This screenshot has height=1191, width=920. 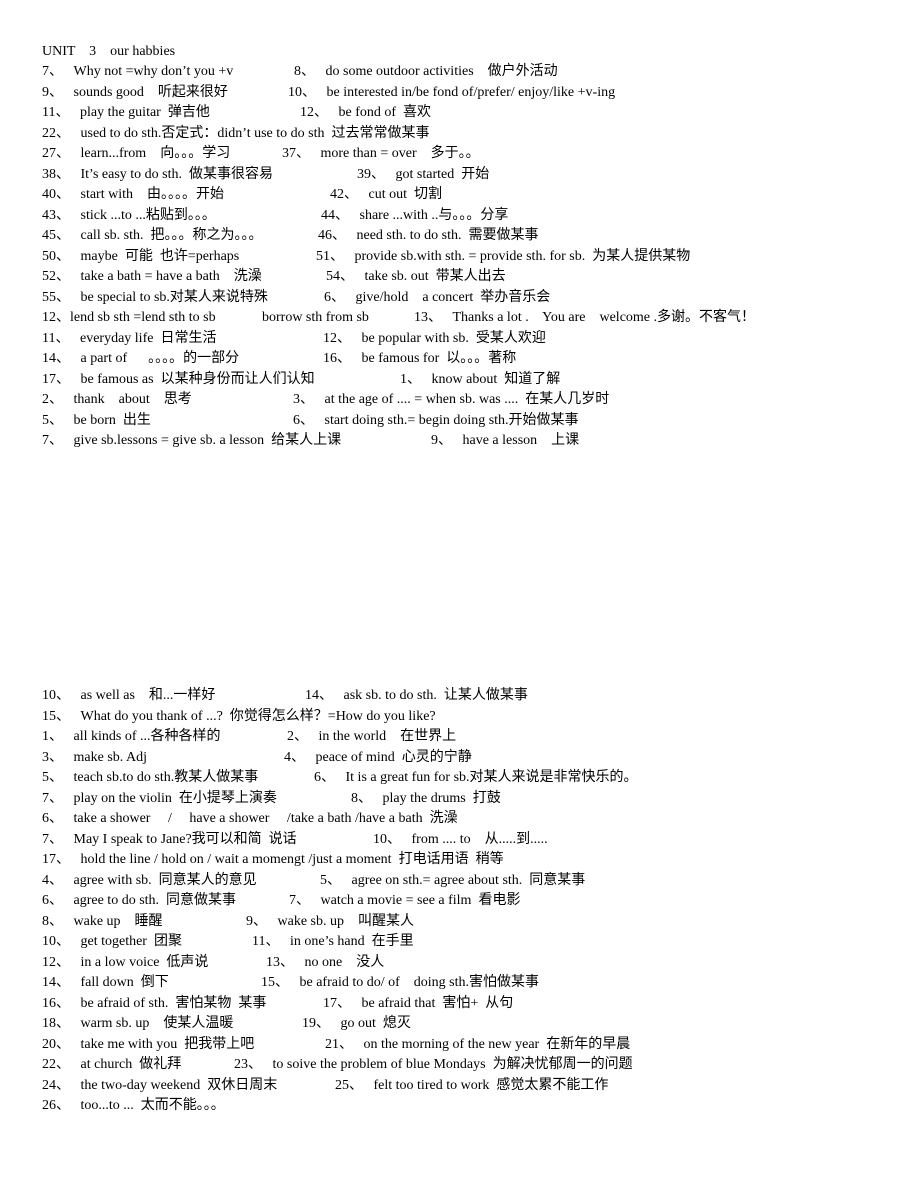 What do you see at coordinates (325, 962) in the screenshot?
I see `phrase-entry: 13、 no one 没人` at bounding box center [325, 962].